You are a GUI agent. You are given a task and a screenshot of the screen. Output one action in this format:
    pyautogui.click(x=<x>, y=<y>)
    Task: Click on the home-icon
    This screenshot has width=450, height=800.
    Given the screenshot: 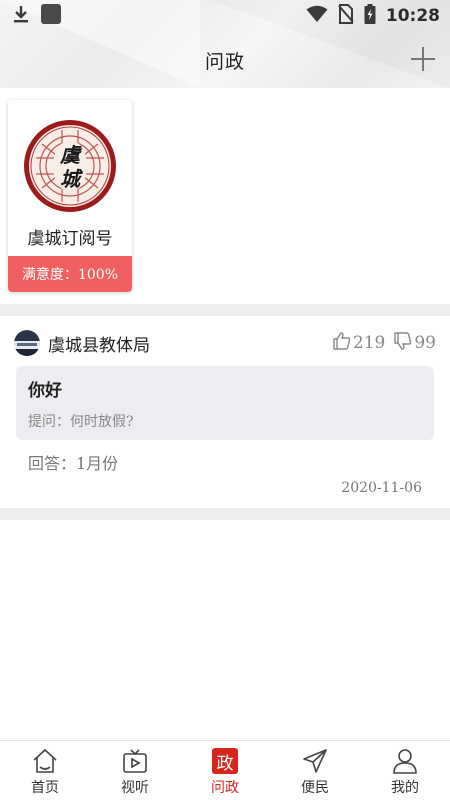 What is the action you would take?
    pyautogui.click(x=45, y=761)
    